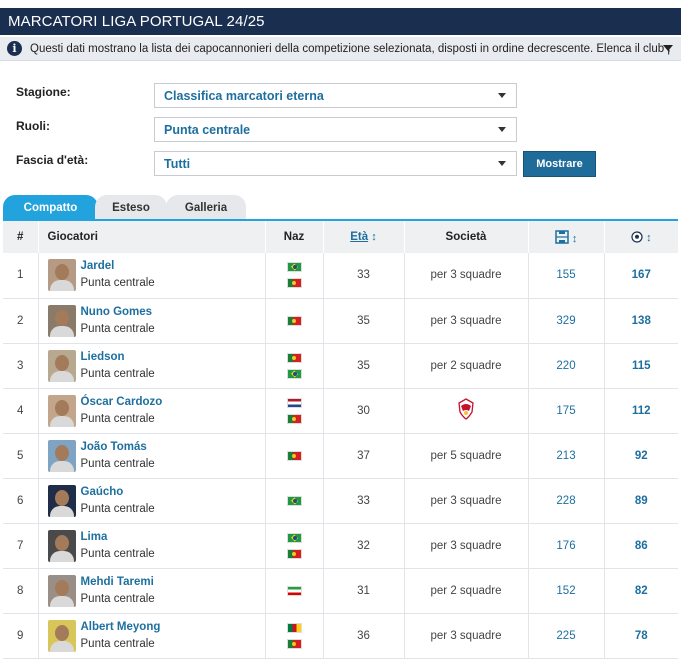 The height and width of the screenshot is (663, 681). What do you see at coordinates (566, 366) in the screenshot?
I see `appearances-link: 220` at bounding box center [566, 366].